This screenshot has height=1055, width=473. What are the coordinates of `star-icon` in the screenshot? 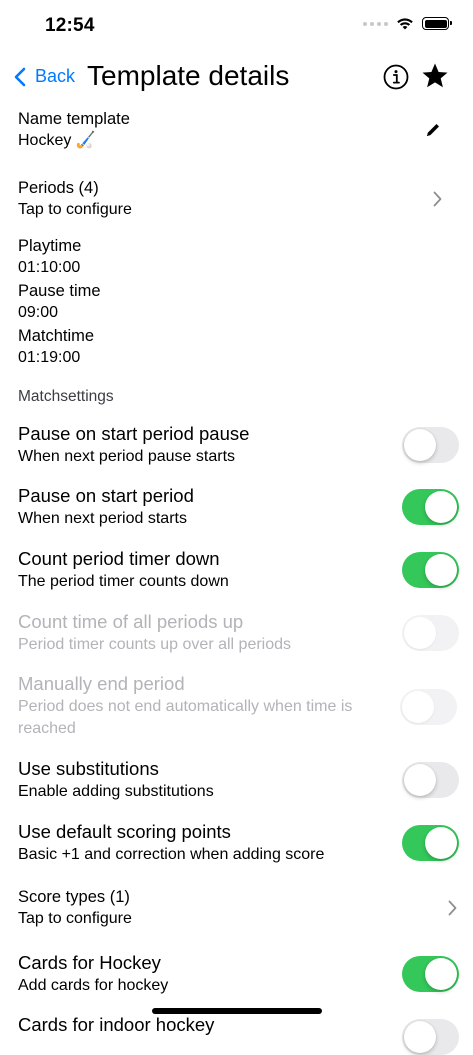 It's located at (435, 75).